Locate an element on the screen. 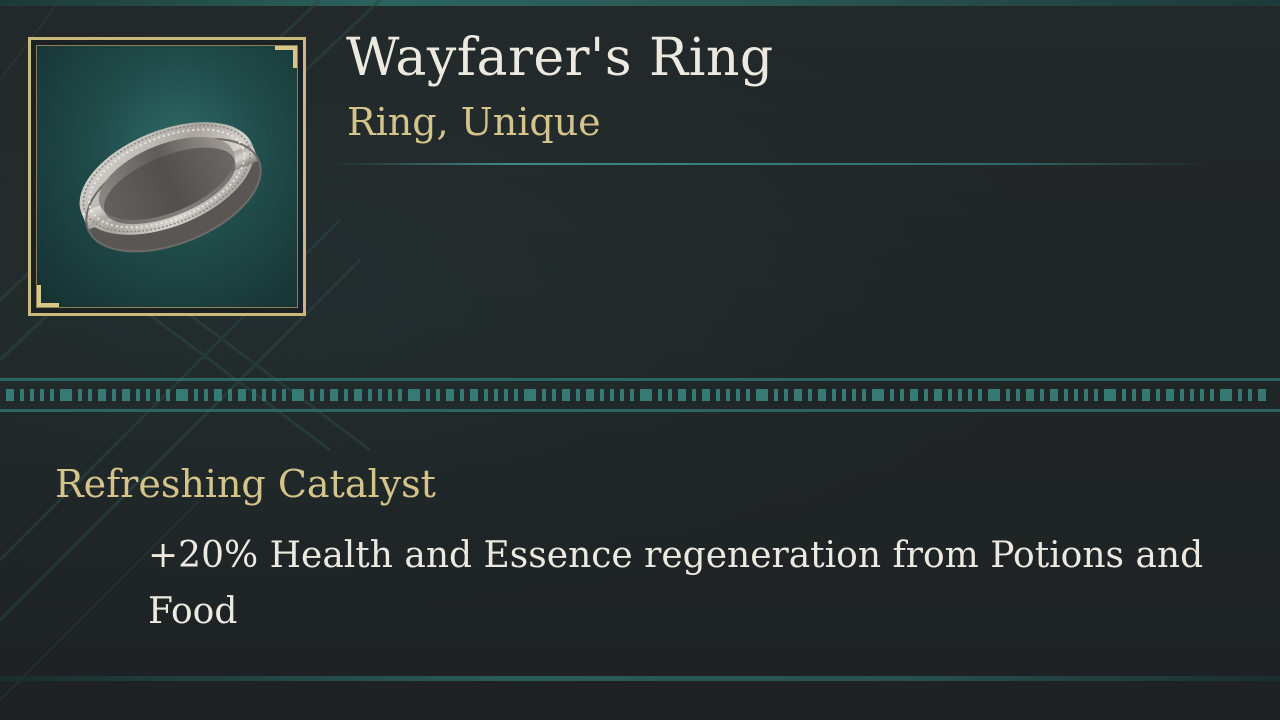 Image resolution: width=1280 pixels, height=720 pixels. ring-icon is located at coordinates (170, 187).